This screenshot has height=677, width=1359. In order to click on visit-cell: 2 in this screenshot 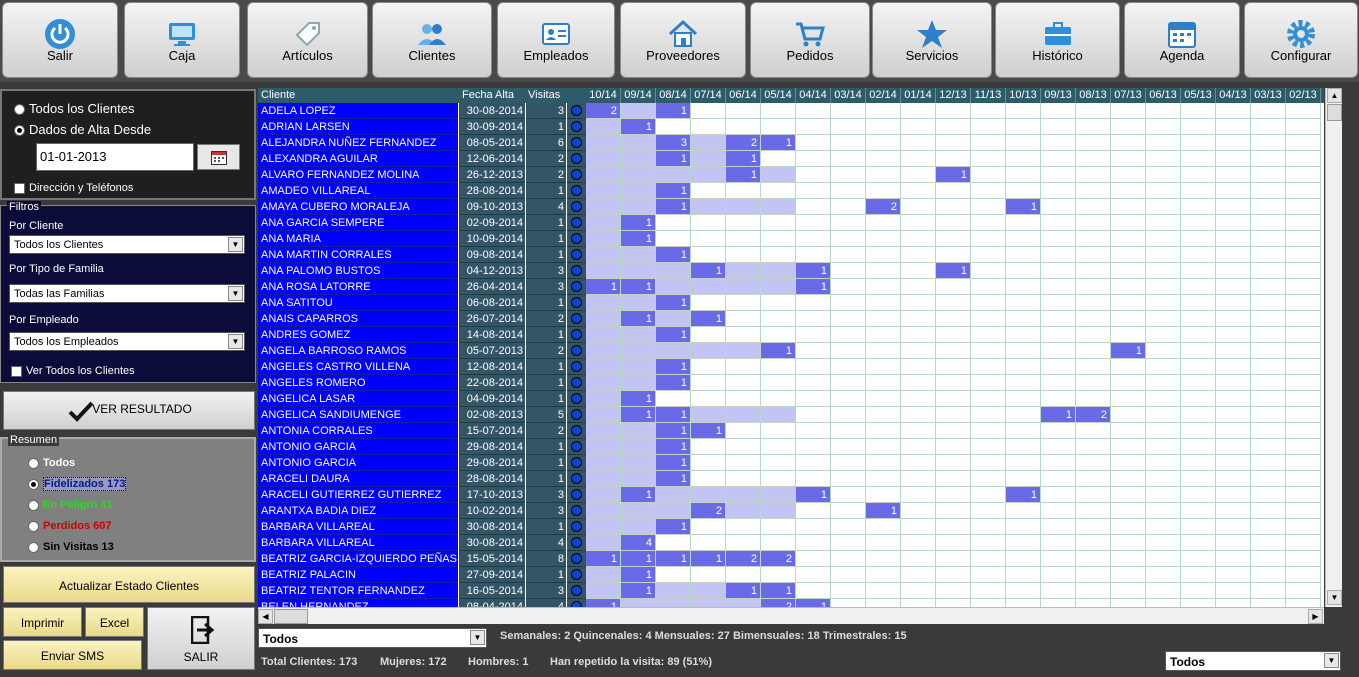, I will do `click(778, 559)`.